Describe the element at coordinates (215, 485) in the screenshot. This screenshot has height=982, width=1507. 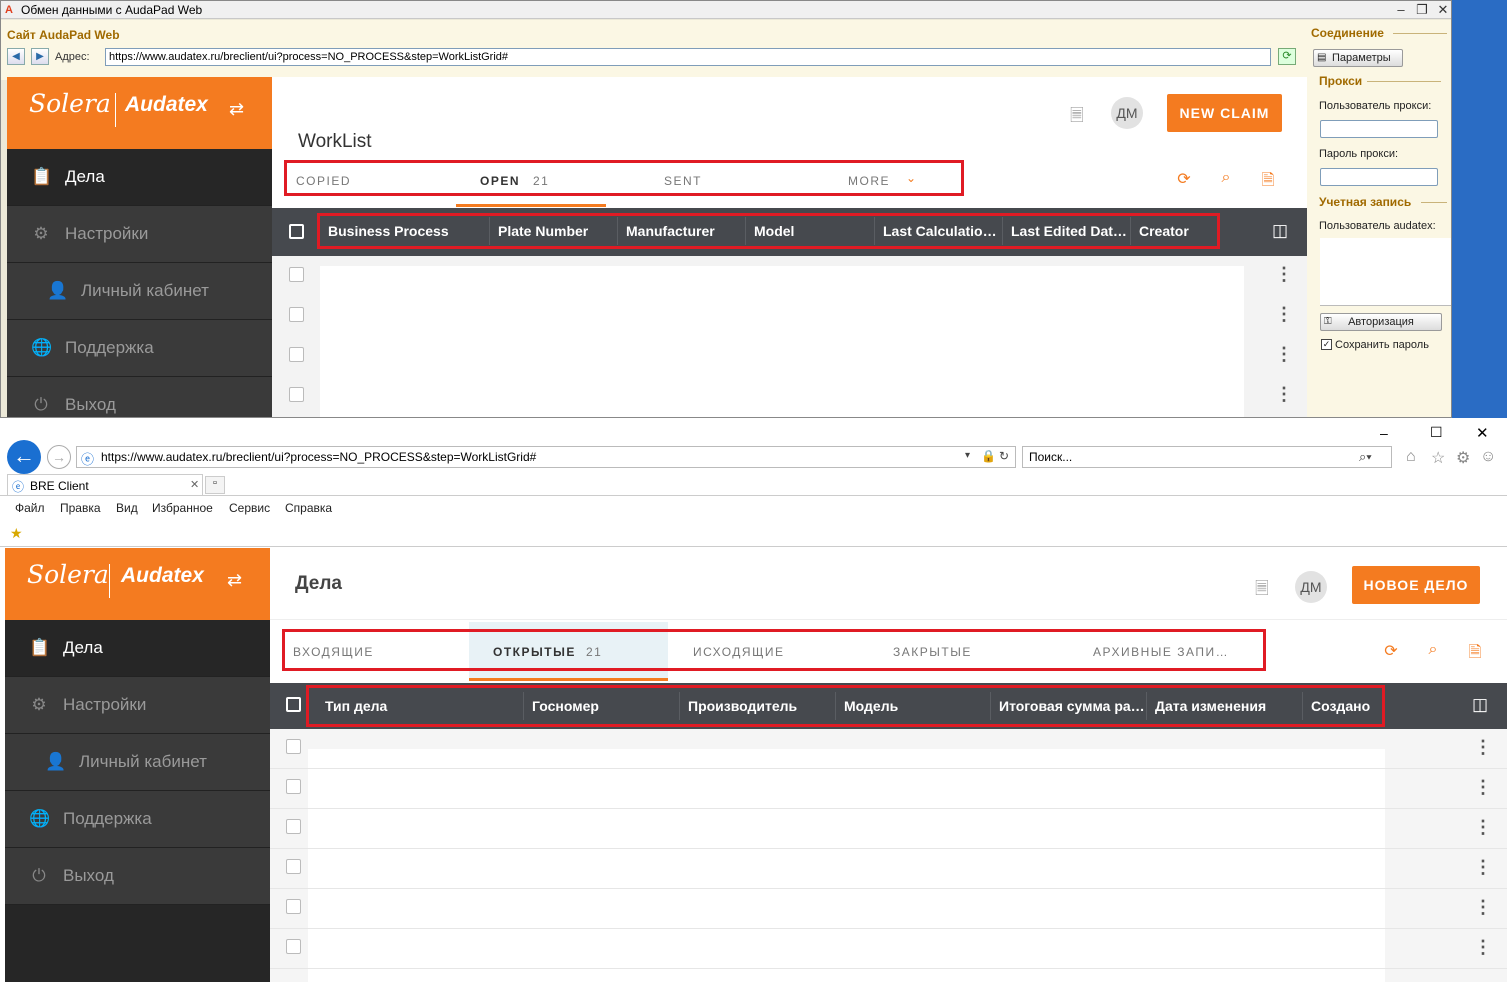
I see `new-tab-button: ▫` at that location.